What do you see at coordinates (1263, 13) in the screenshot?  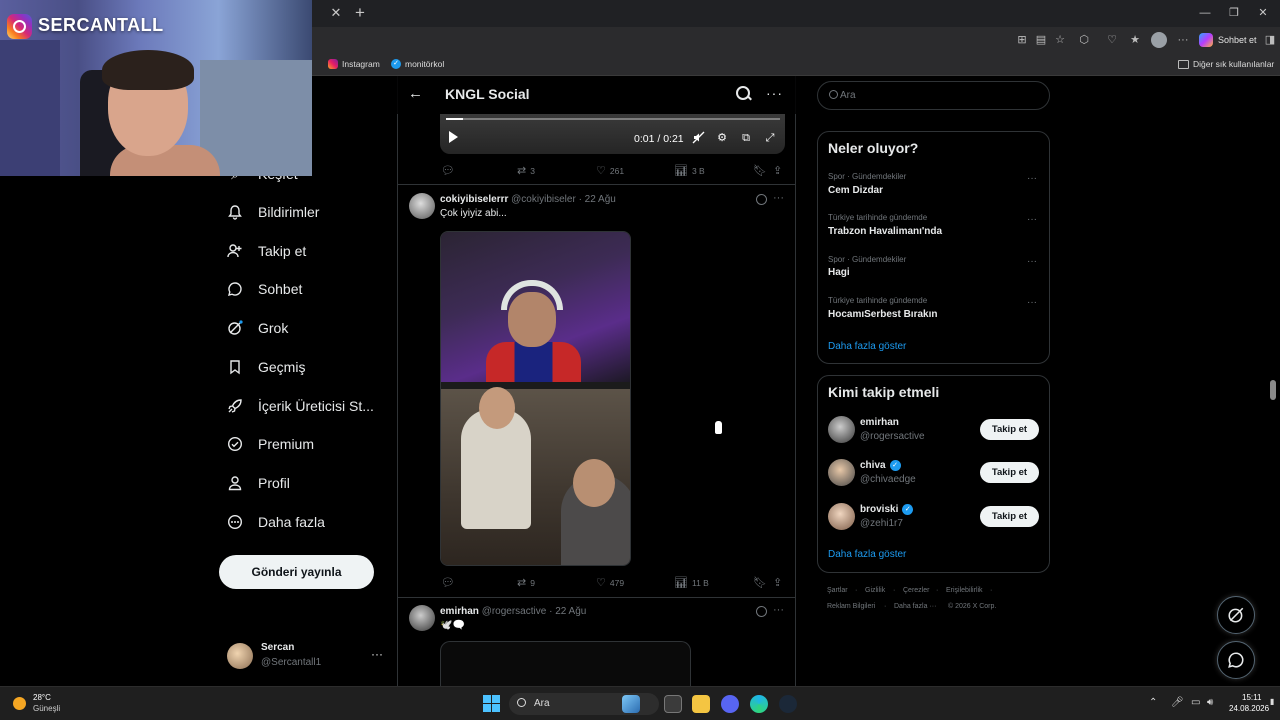 I see `close-window-button: ✕` at bounding box center [1263, 13].